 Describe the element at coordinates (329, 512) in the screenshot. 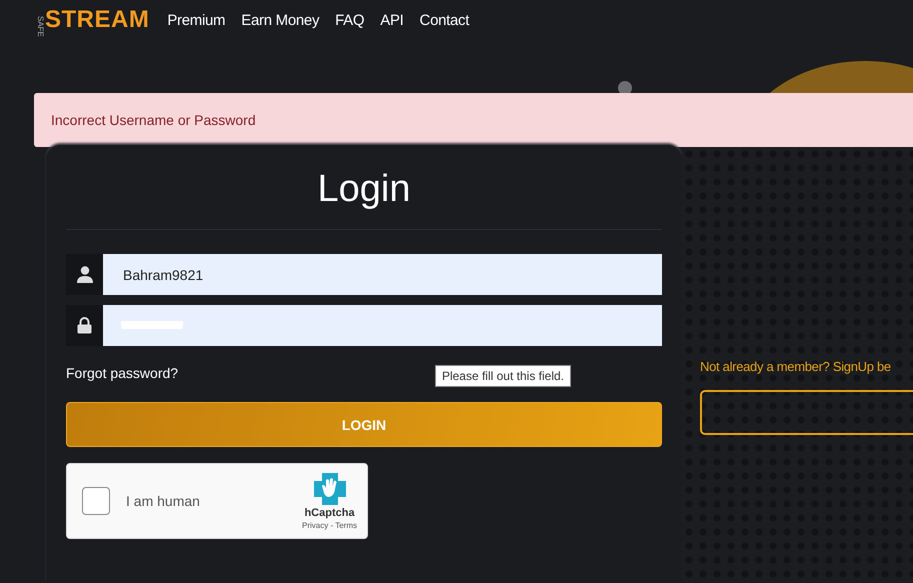

I see `captcha-brand: hCaptcha` at that location.